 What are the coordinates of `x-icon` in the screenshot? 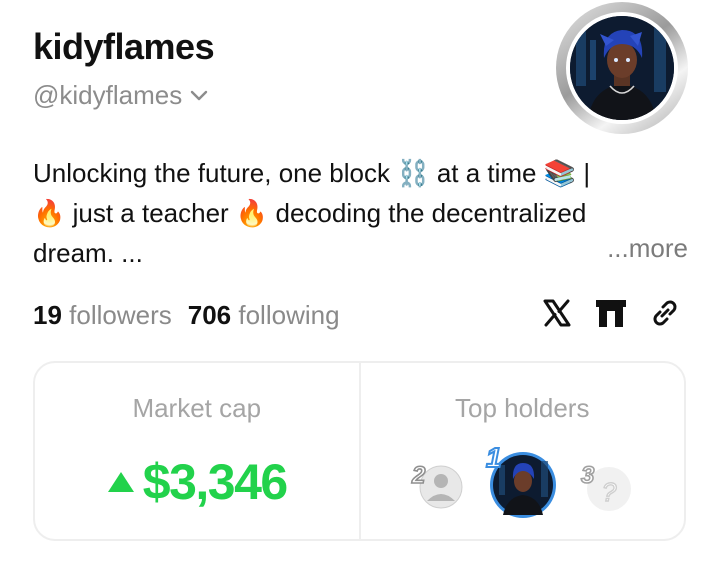 It's located at (557, 313).